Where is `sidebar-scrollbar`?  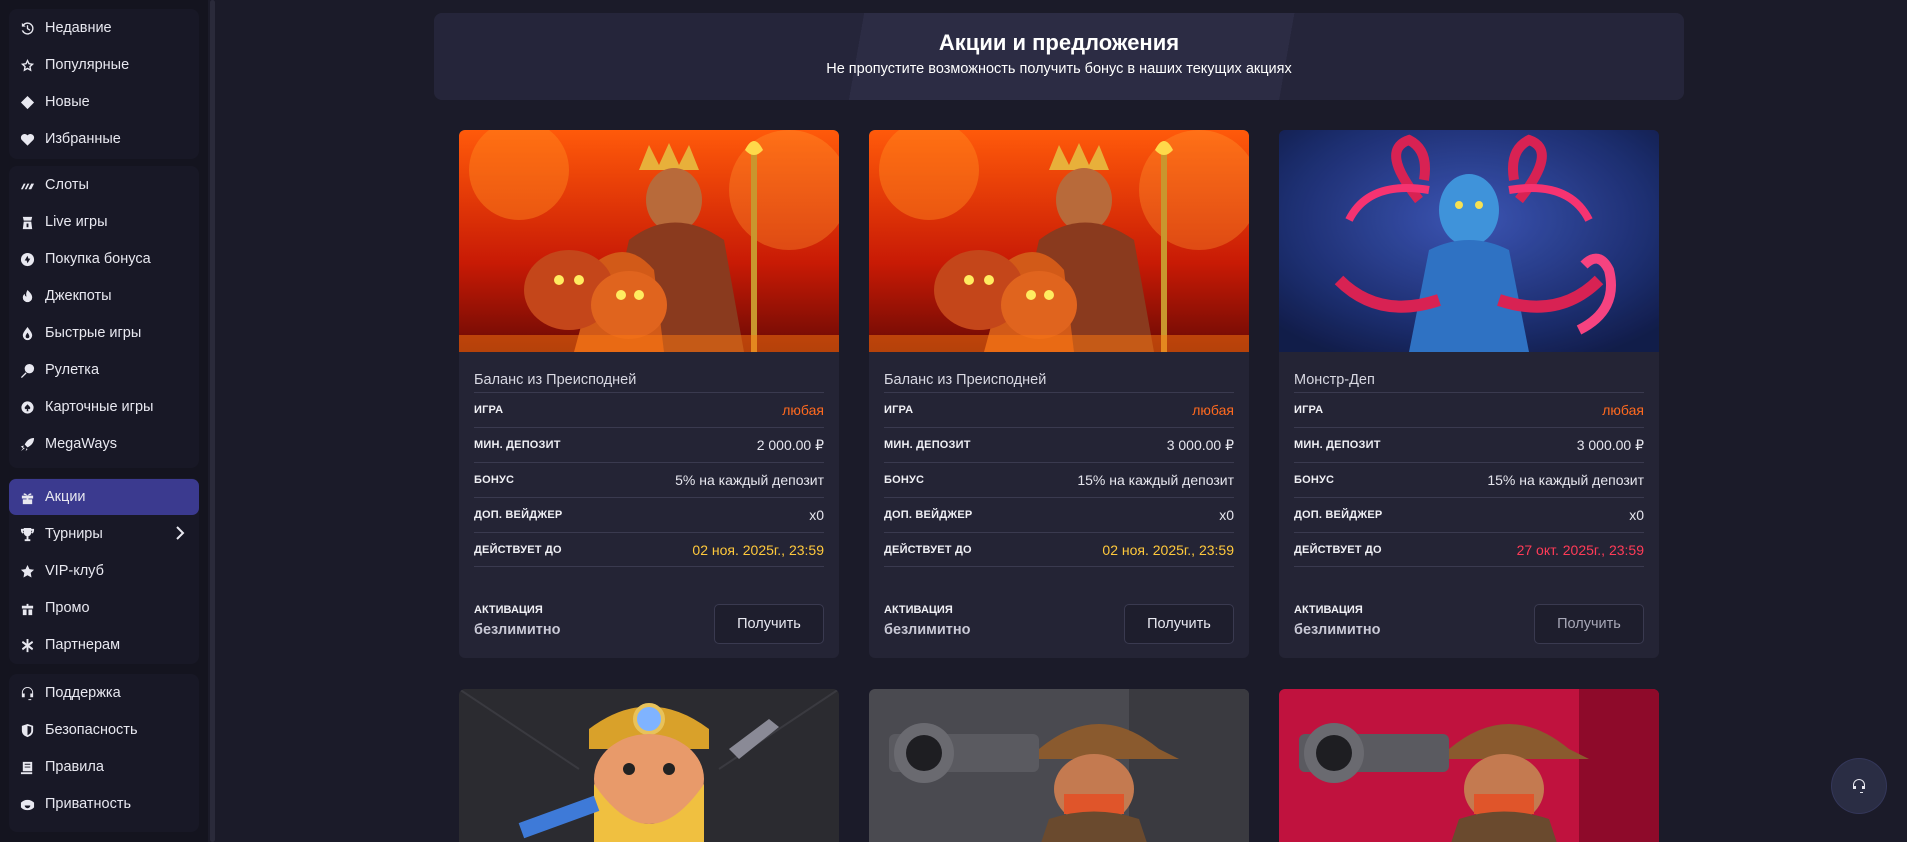 sidebar-scrollbar is located at coordinates (212, 421).